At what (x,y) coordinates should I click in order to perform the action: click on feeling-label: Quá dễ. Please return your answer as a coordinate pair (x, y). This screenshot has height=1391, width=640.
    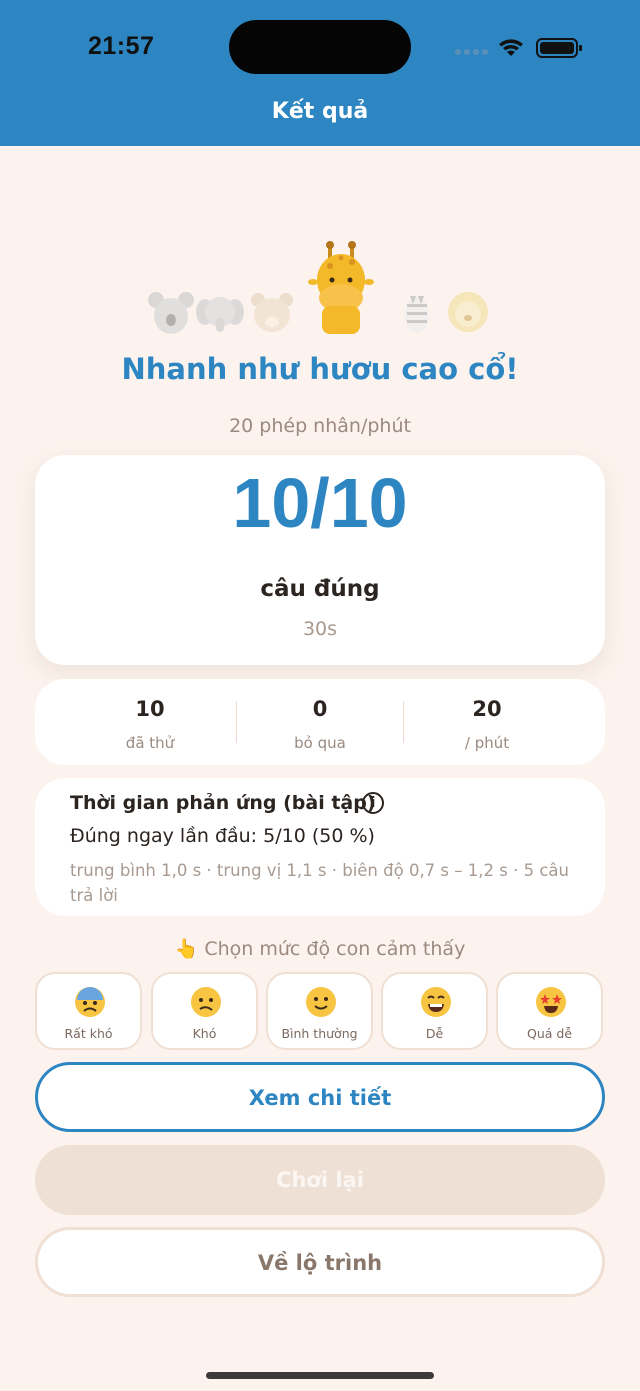
    Looking at the image, I should click on (549, 1033).